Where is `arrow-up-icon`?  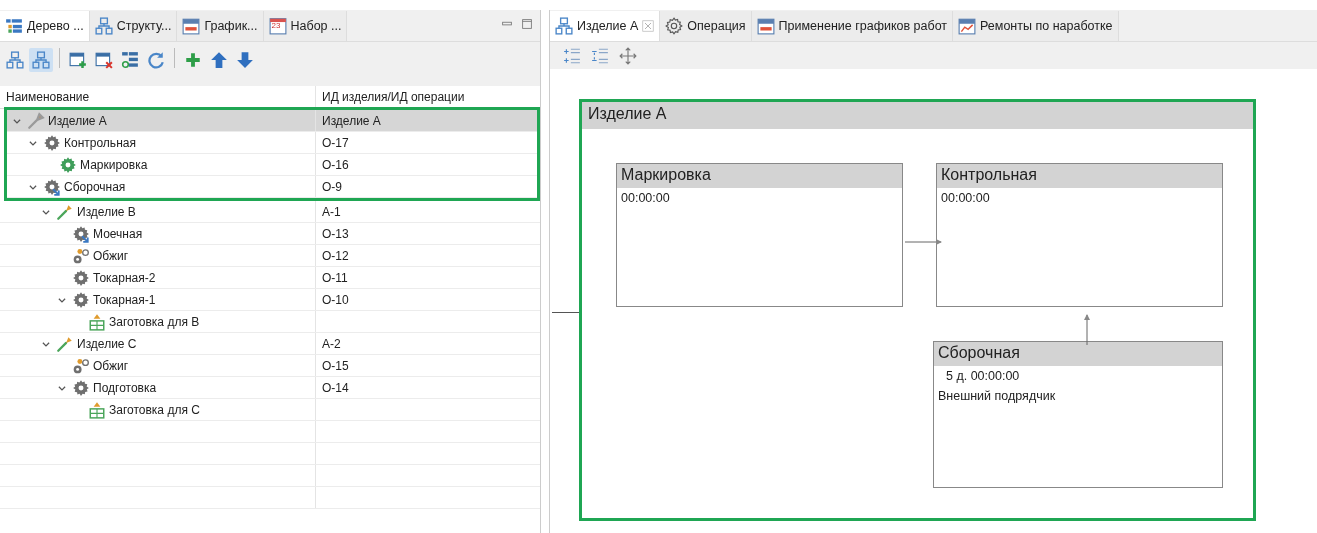
arrow-up-icon is located at coordinates (219, 60).